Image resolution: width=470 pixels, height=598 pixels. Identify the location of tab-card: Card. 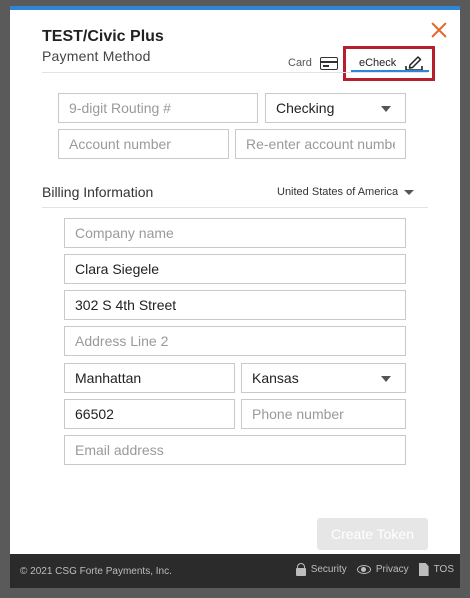
(313, 63).